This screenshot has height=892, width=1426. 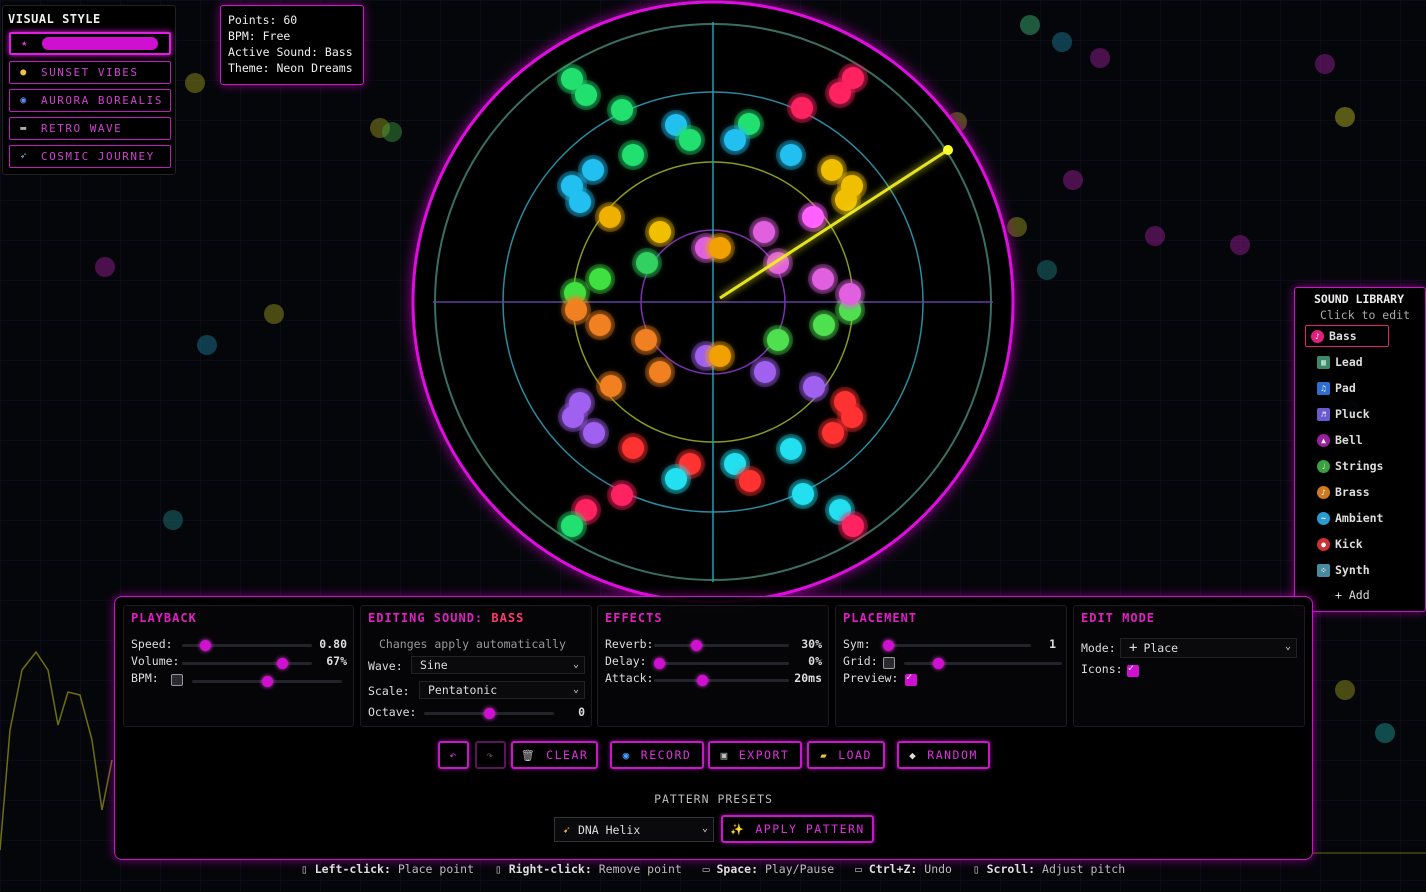 What do you see at coordinates (90, 100) in the screenshot?
I see `style-aurora-borealis-button: ◉ AURORA BOREALIS` at bounding box center [90, 100].